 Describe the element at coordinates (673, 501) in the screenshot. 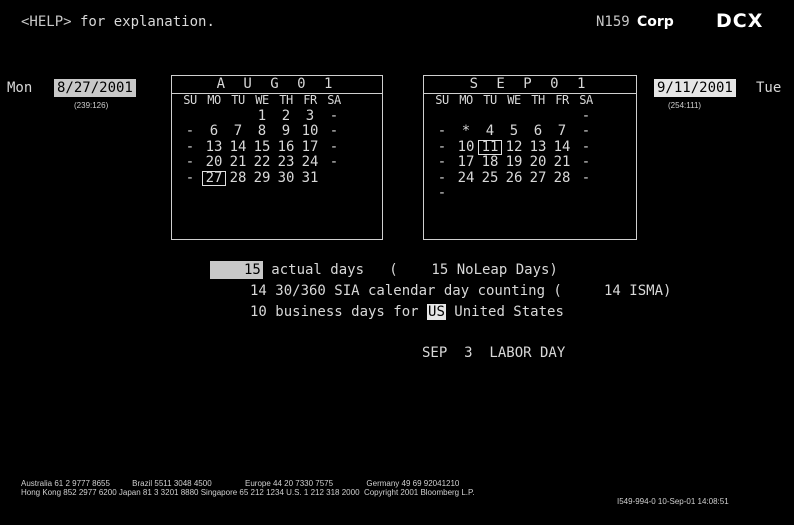

I see `footer-timestamp: I549-994-0 10-Sep-01 14:08:51` at that location.